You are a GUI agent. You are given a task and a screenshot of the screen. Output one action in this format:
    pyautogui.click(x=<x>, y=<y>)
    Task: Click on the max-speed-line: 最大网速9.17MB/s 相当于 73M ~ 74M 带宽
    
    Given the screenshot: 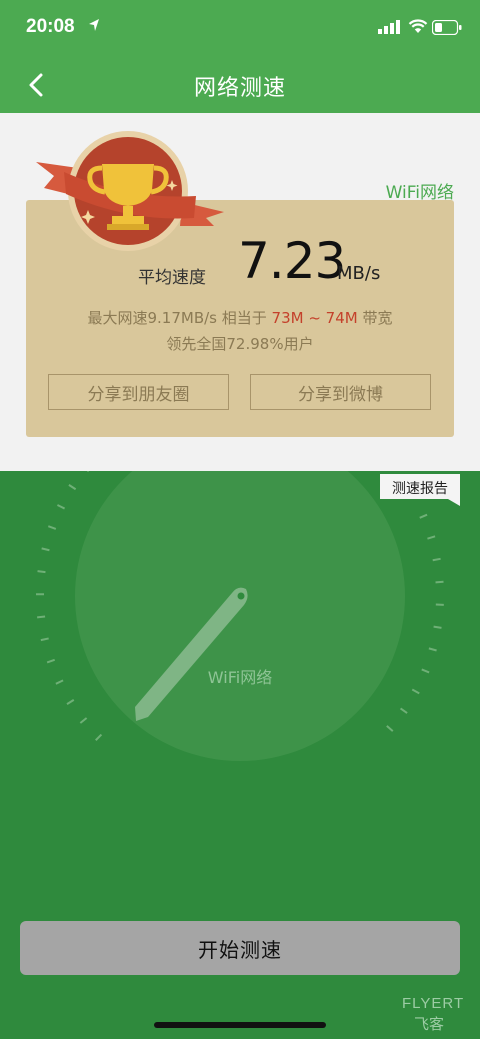 What is the action you would take?
    pyautogui.click(x=240, y=317)
    